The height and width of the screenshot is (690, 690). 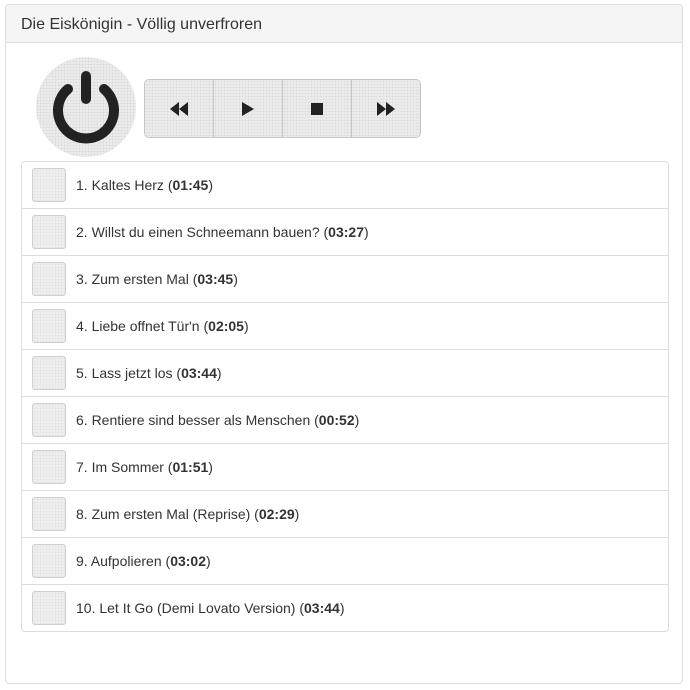 I want to click on fast-forward-icon, so click(x=386, y=108).